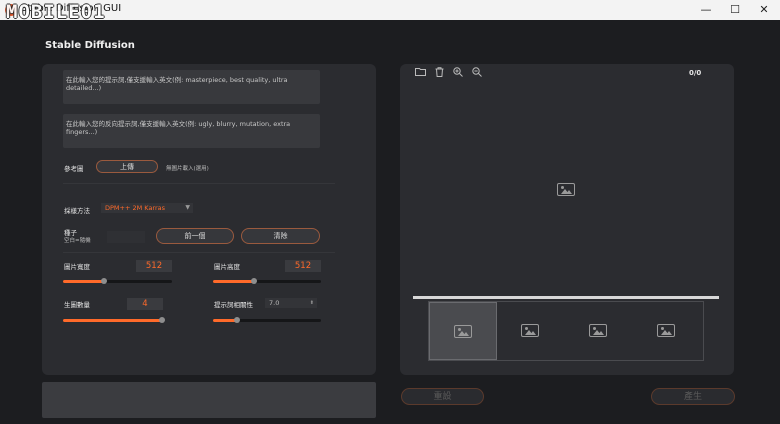  Describe the element at coordinates (233, 305) in the screenshot. I see `cfg-label: 提示詞相關性` at that location.